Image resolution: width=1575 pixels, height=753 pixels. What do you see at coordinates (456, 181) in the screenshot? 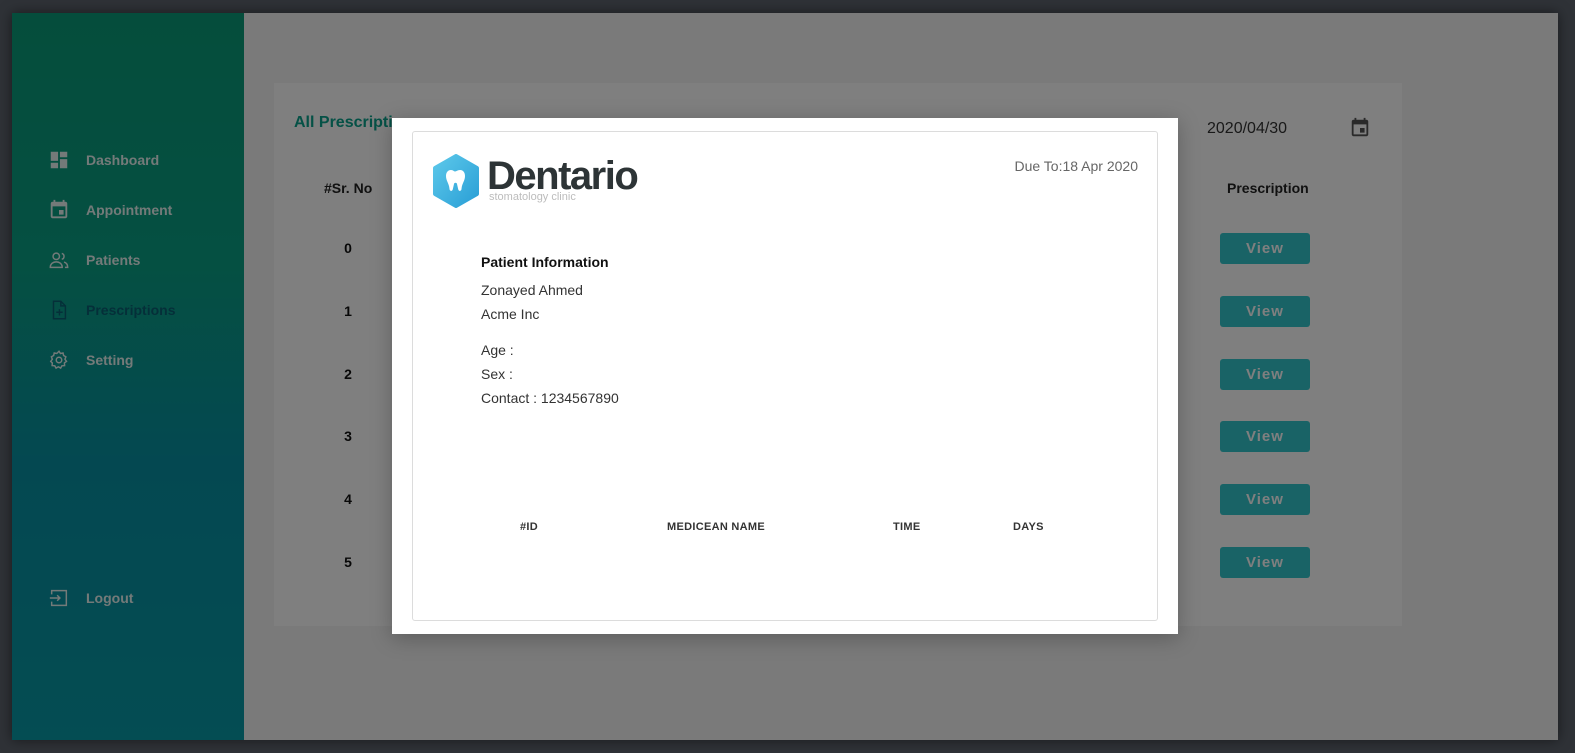
I see `tooth-logo-icon` at bounding box center [456, 181].